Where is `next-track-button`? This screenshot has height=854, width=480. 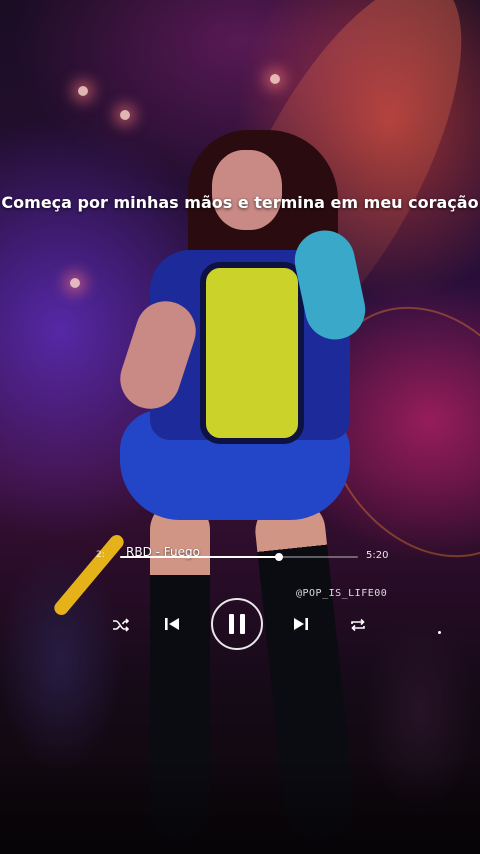 next-track-button is located at coordinates (301, 624).